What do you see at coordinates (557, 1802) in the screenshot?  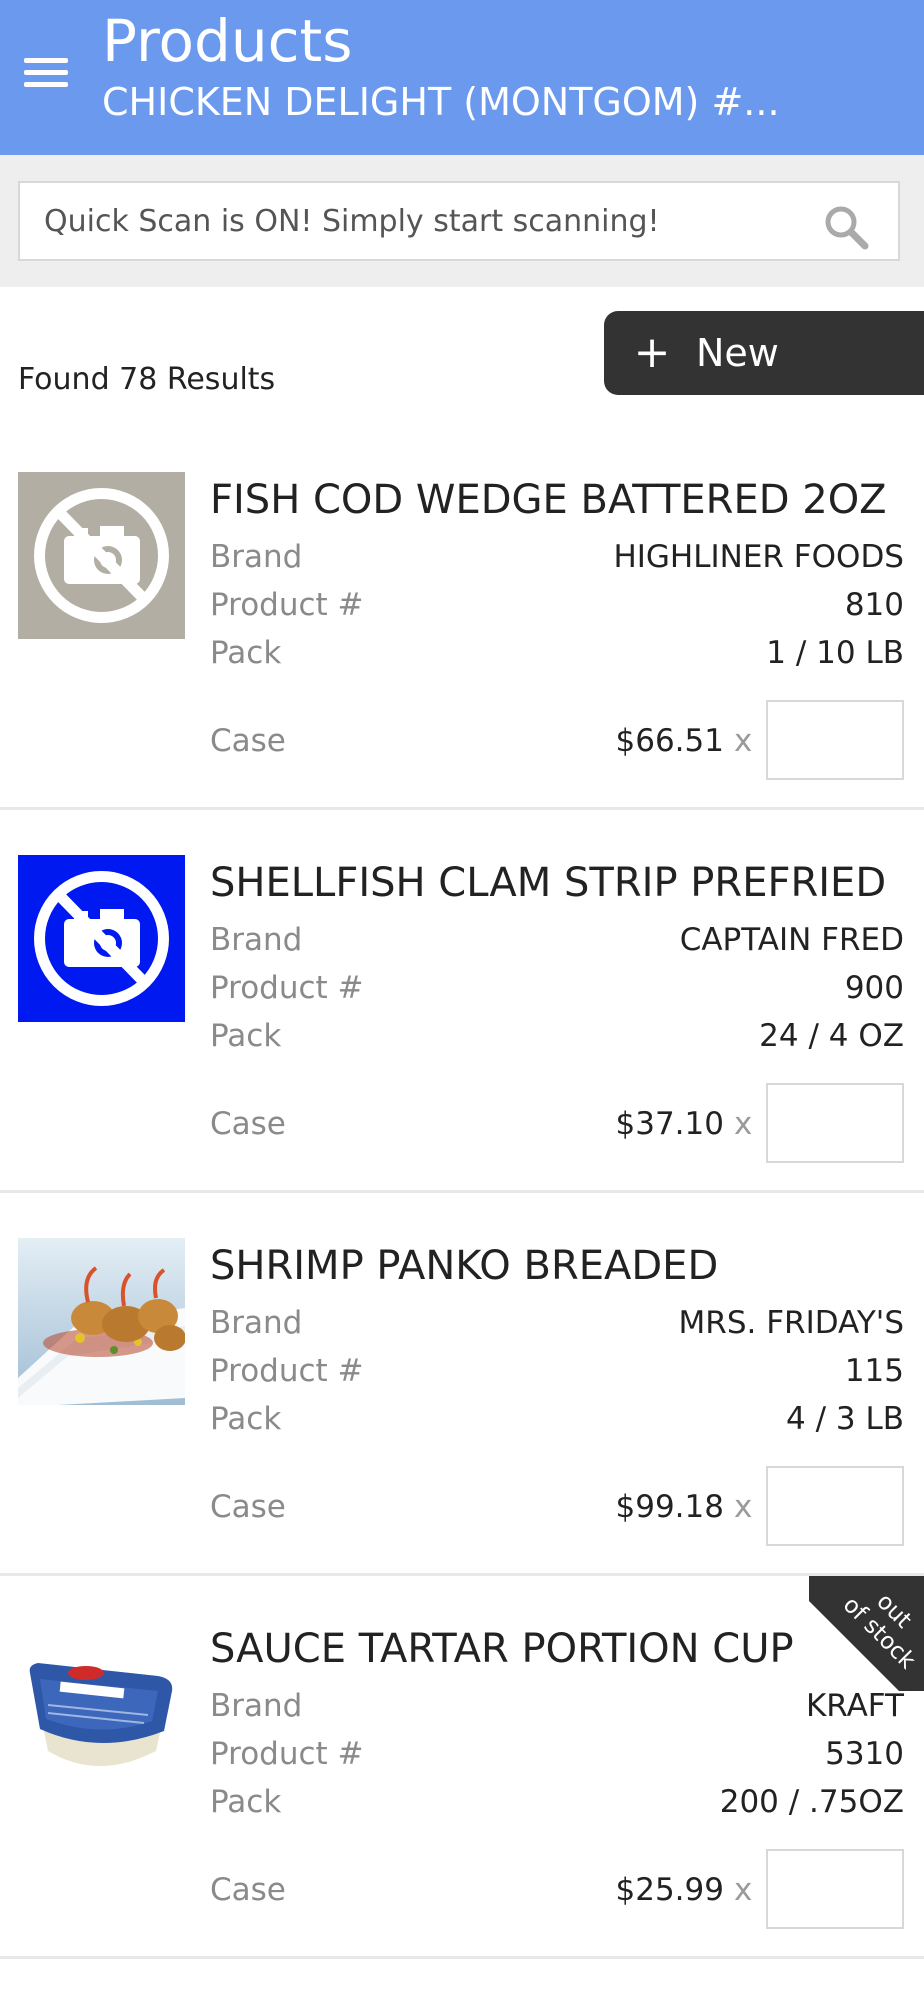 I see `pack-row: Pack 200 / .75OZ` at bounding box center [557, 1802].